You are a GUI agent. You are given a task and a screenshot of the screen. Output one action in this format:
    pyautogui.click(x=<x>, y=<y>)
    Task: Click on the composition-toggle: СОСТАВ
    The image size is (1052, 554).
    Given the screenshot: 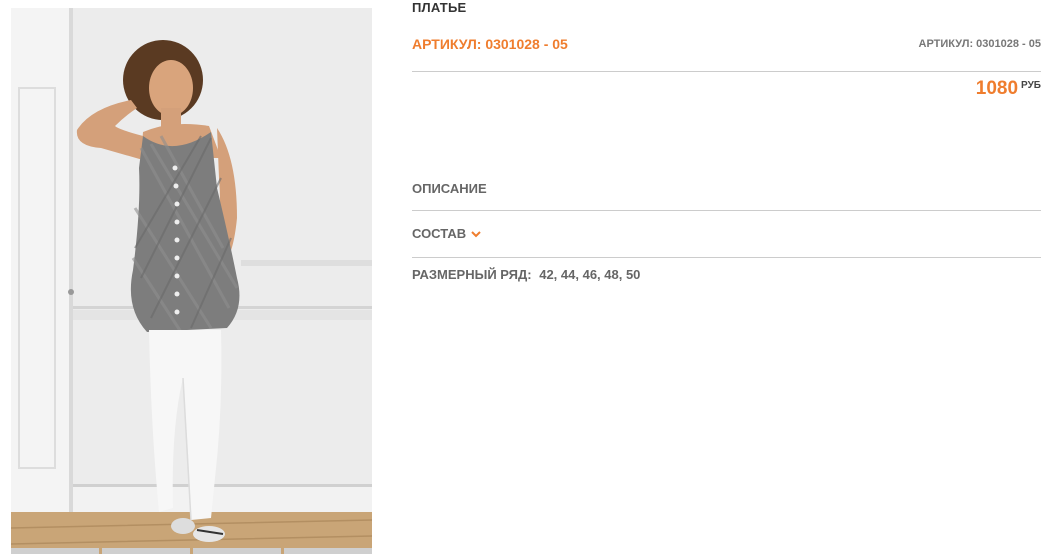 What is the action you would take?
    pyautogui.click(x=447, y=233)
    